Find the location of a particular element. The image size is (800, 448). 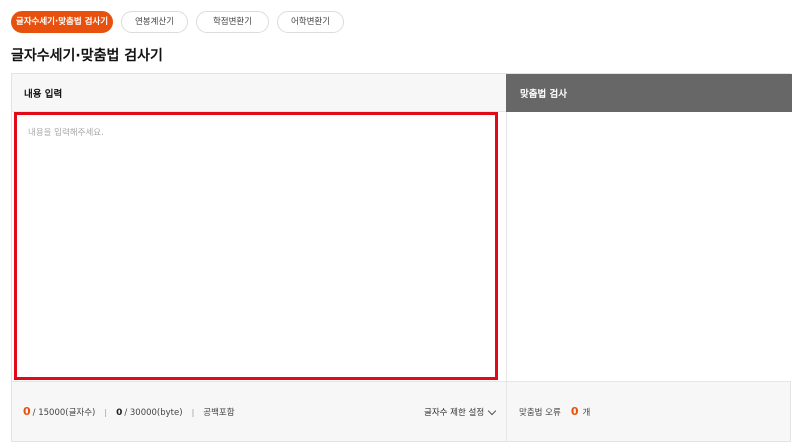

spelling-error-unit: 개 is located at coordinates (586, 413).